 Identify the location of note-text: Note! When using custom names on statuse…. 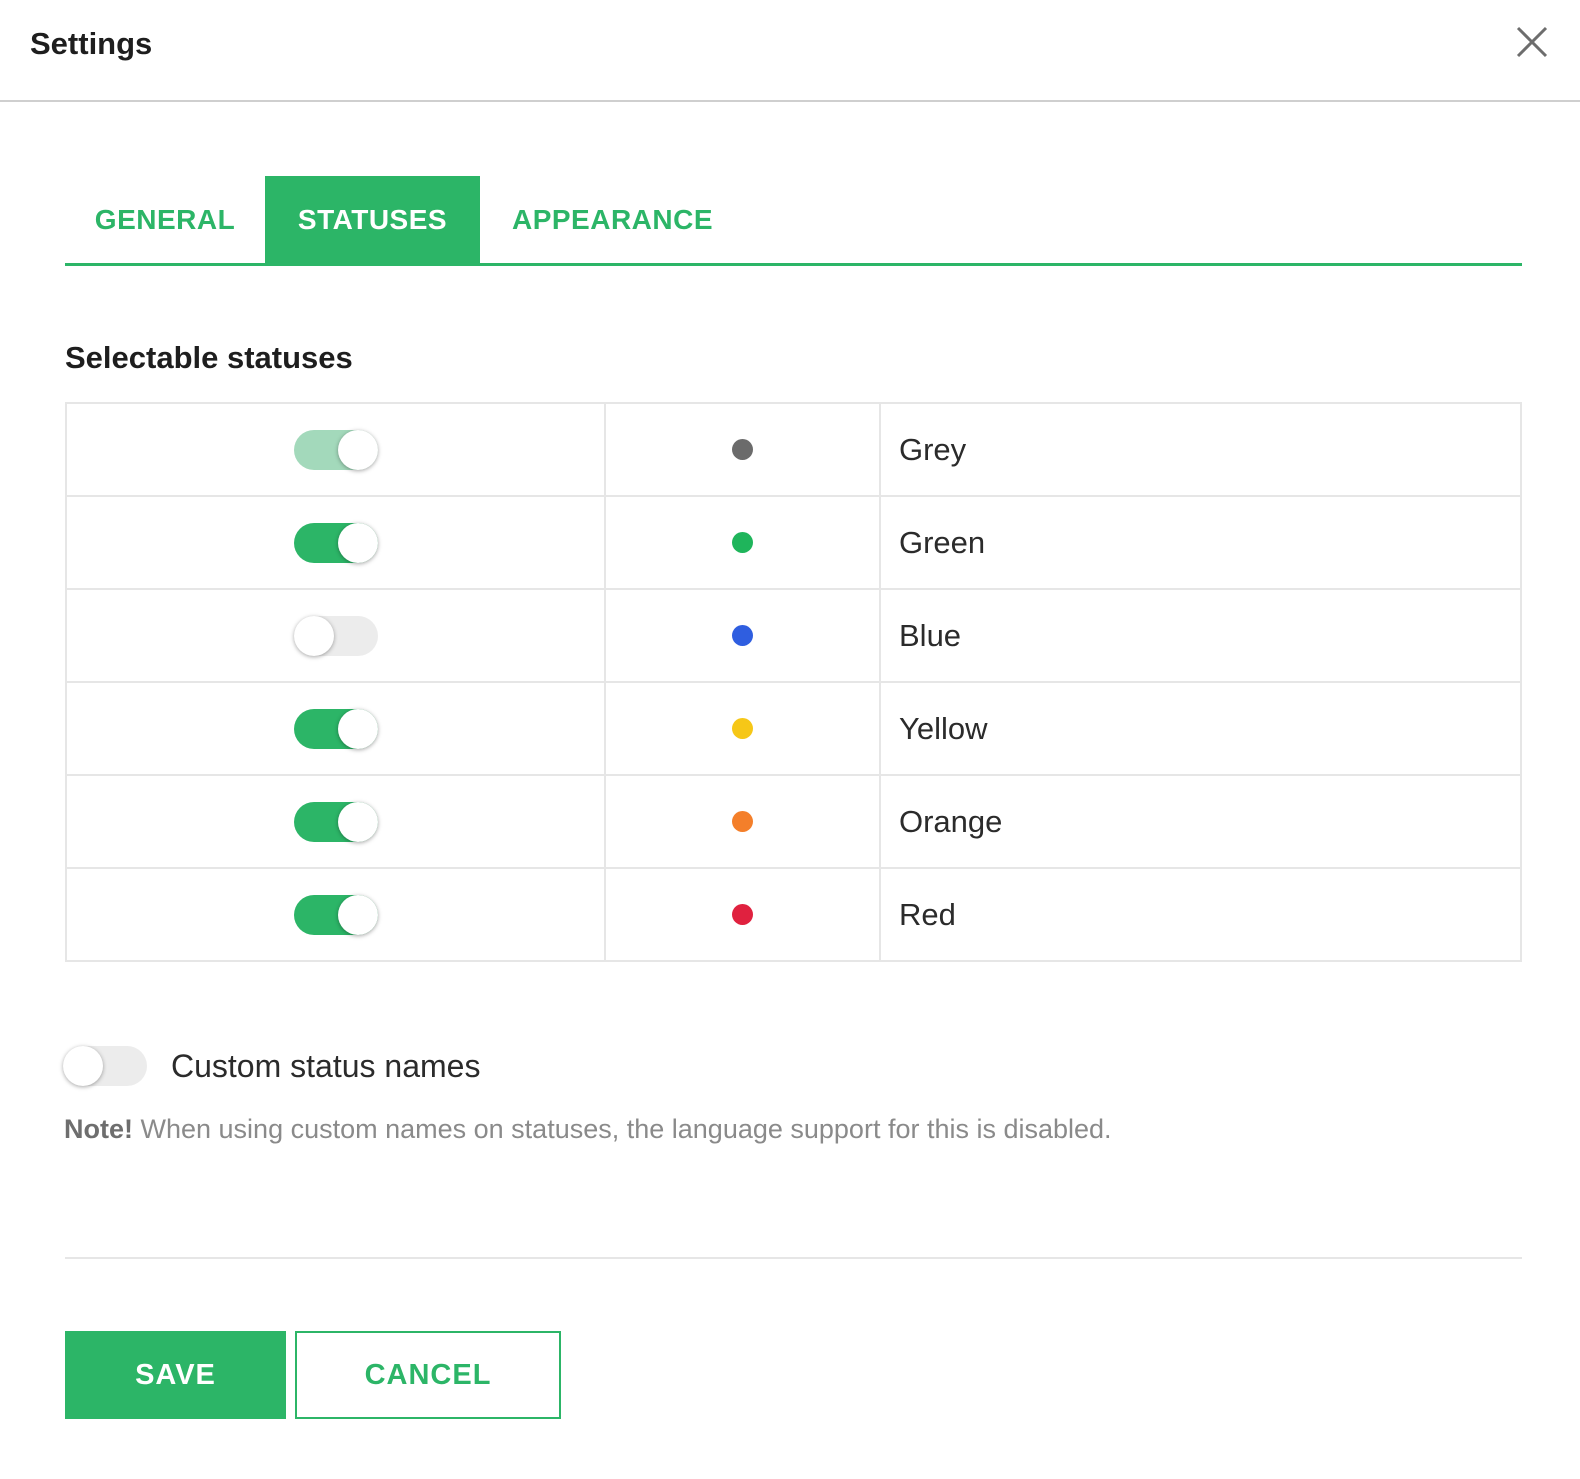
(588, 1129).